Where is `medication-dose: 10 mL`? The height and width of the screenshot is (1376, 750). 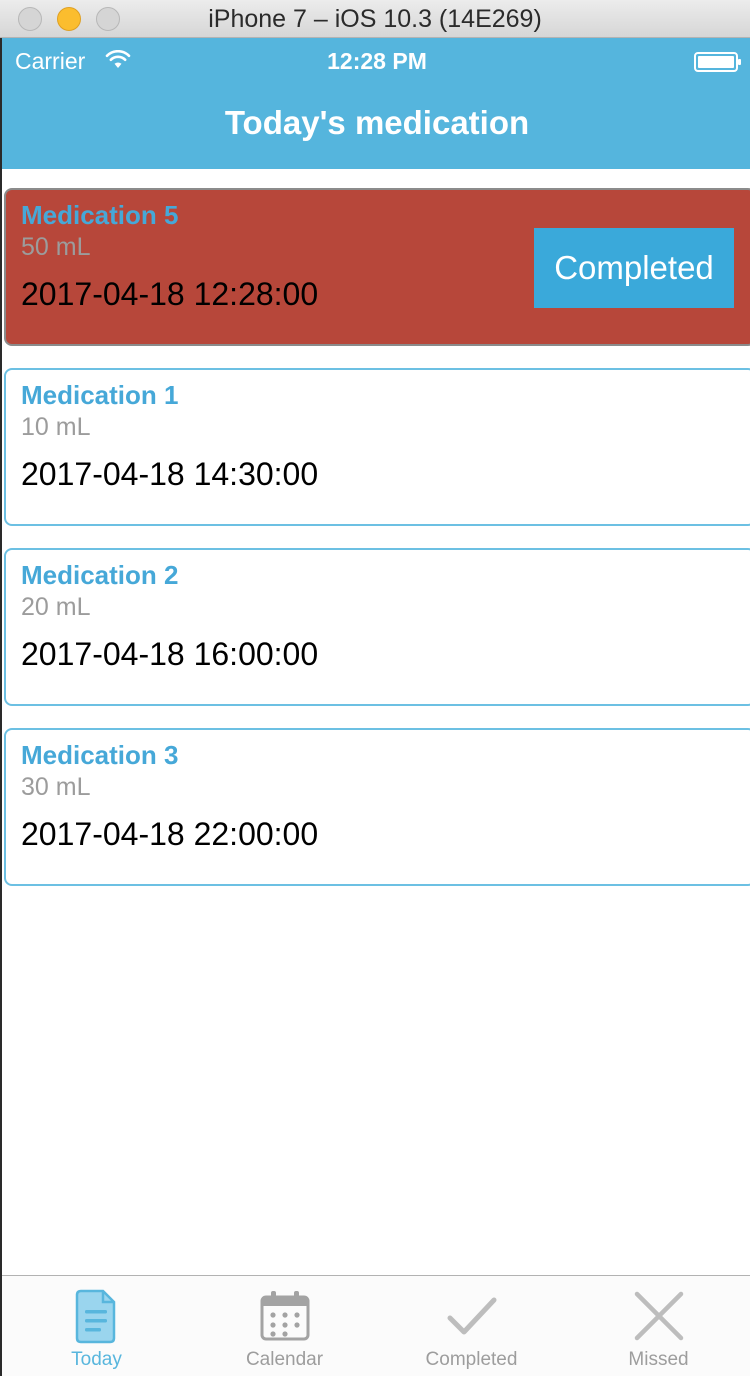 medication-dose: 10 mL is located at coordinates (56, 427).